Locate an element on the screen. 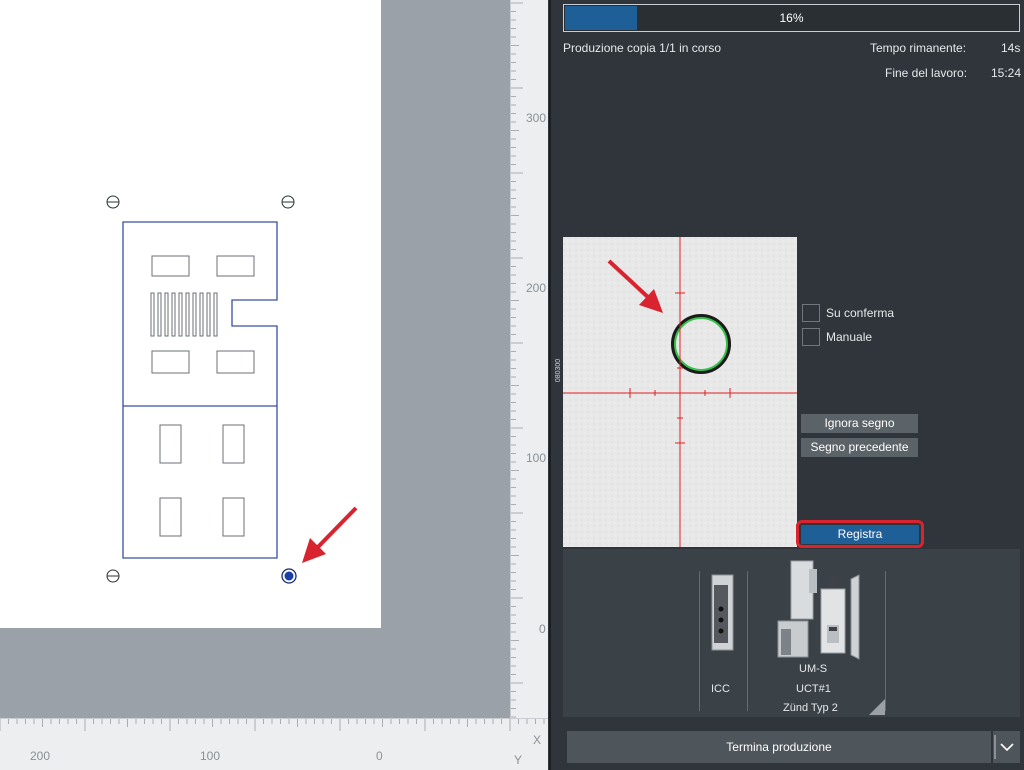  job-layout is located at coordinates (232, 389).